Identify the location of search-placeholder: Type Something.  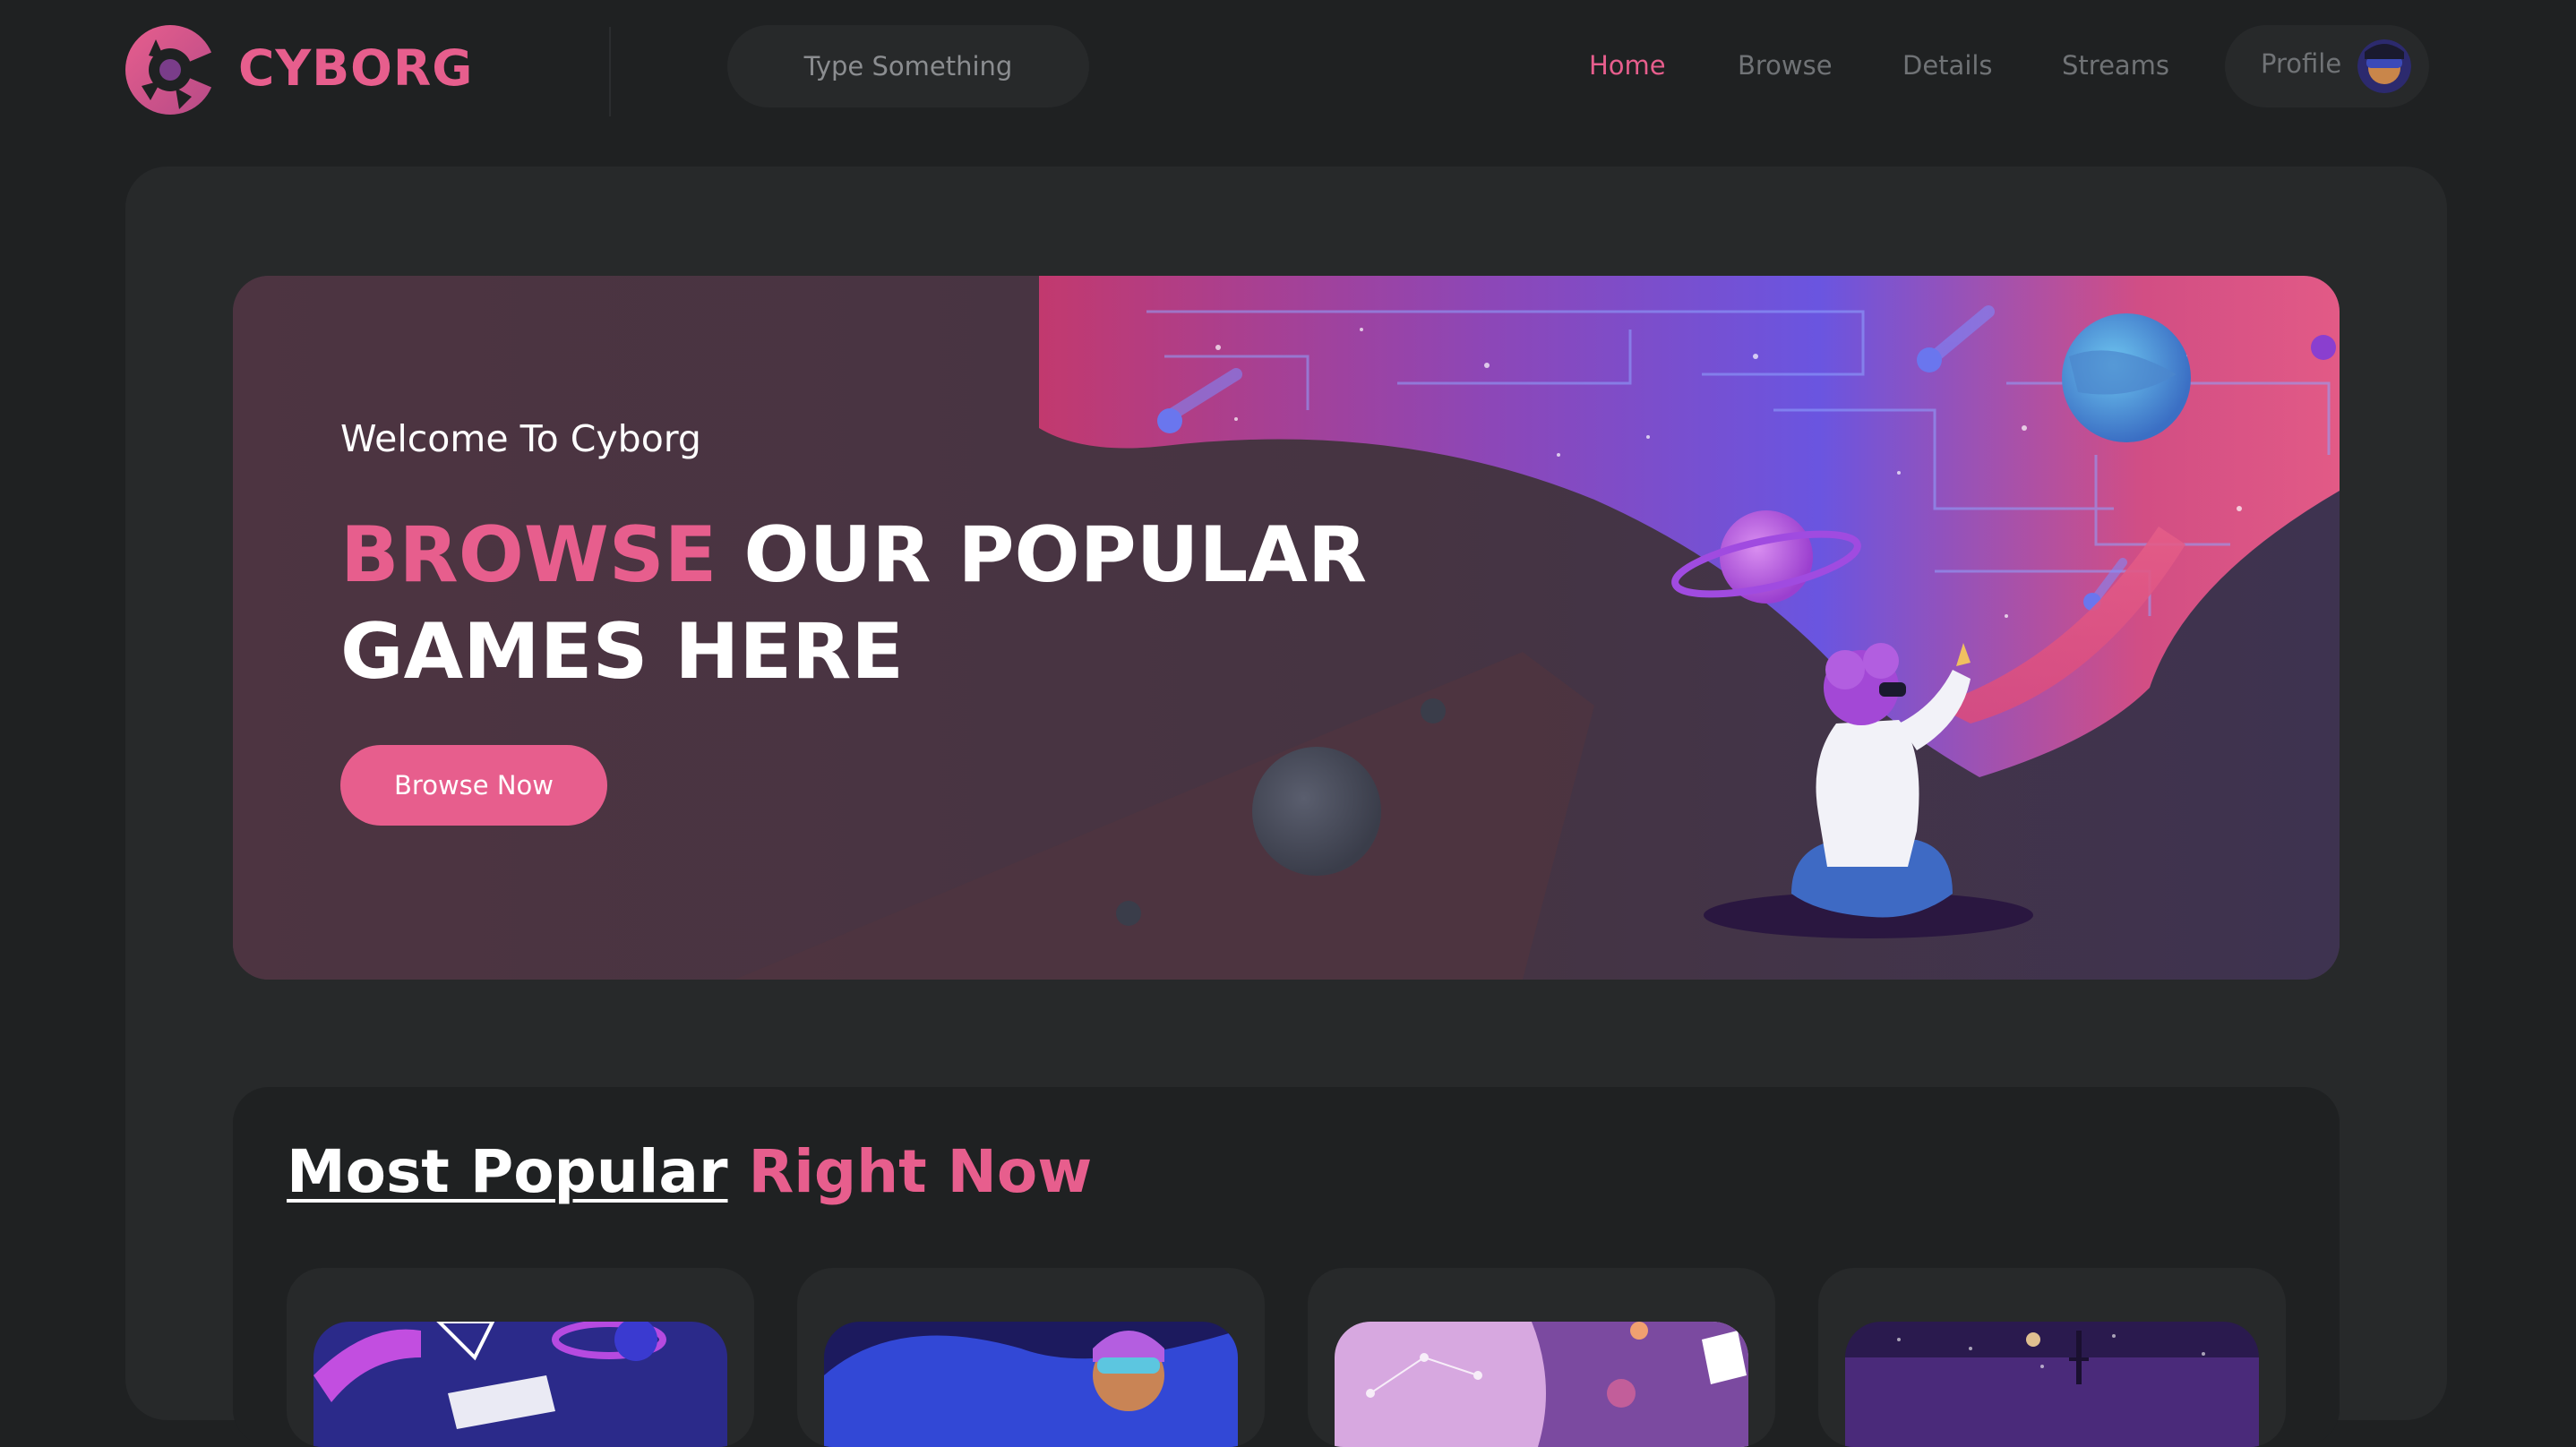
(908, 66).